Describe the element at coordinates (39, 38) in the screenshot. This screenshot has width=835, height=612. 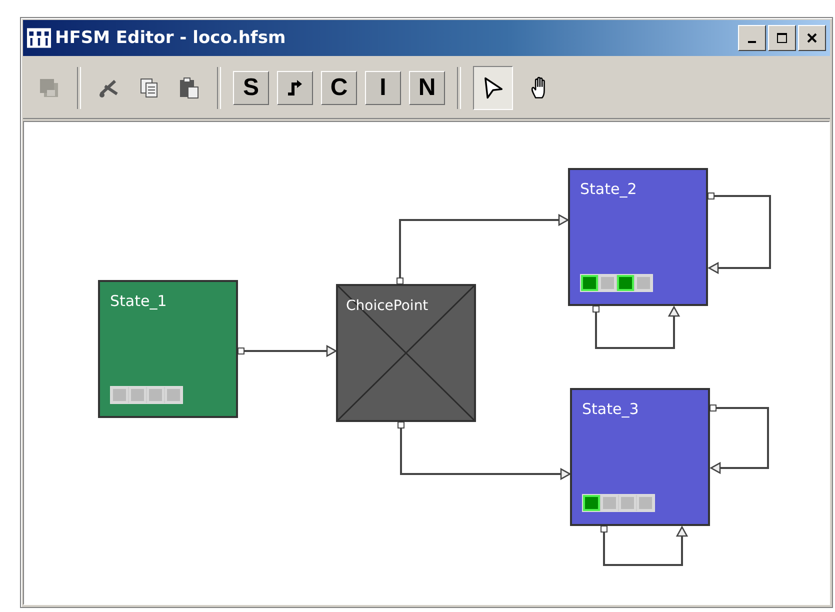
I see `app-icon` at that location.